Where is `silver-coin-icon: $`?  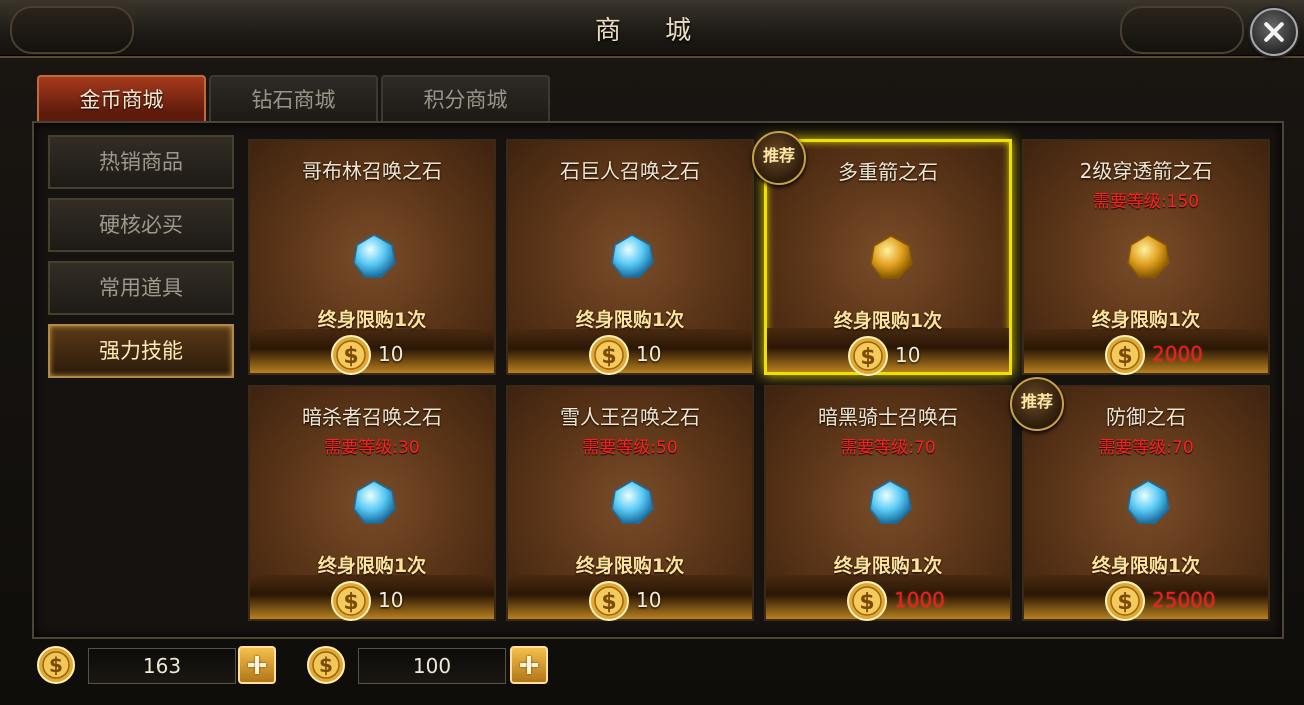 silver-coin-icon: $ is located at coordinates (326, 665).